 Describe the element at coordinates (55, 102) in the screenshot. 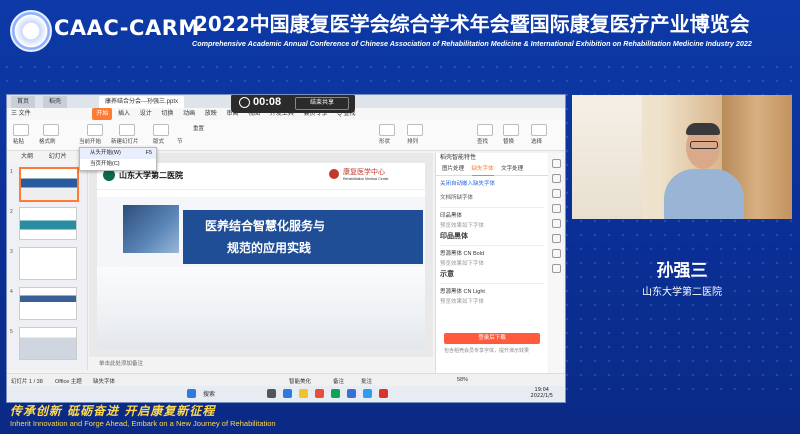

I see `tab-docer: 稻壳` at that location.